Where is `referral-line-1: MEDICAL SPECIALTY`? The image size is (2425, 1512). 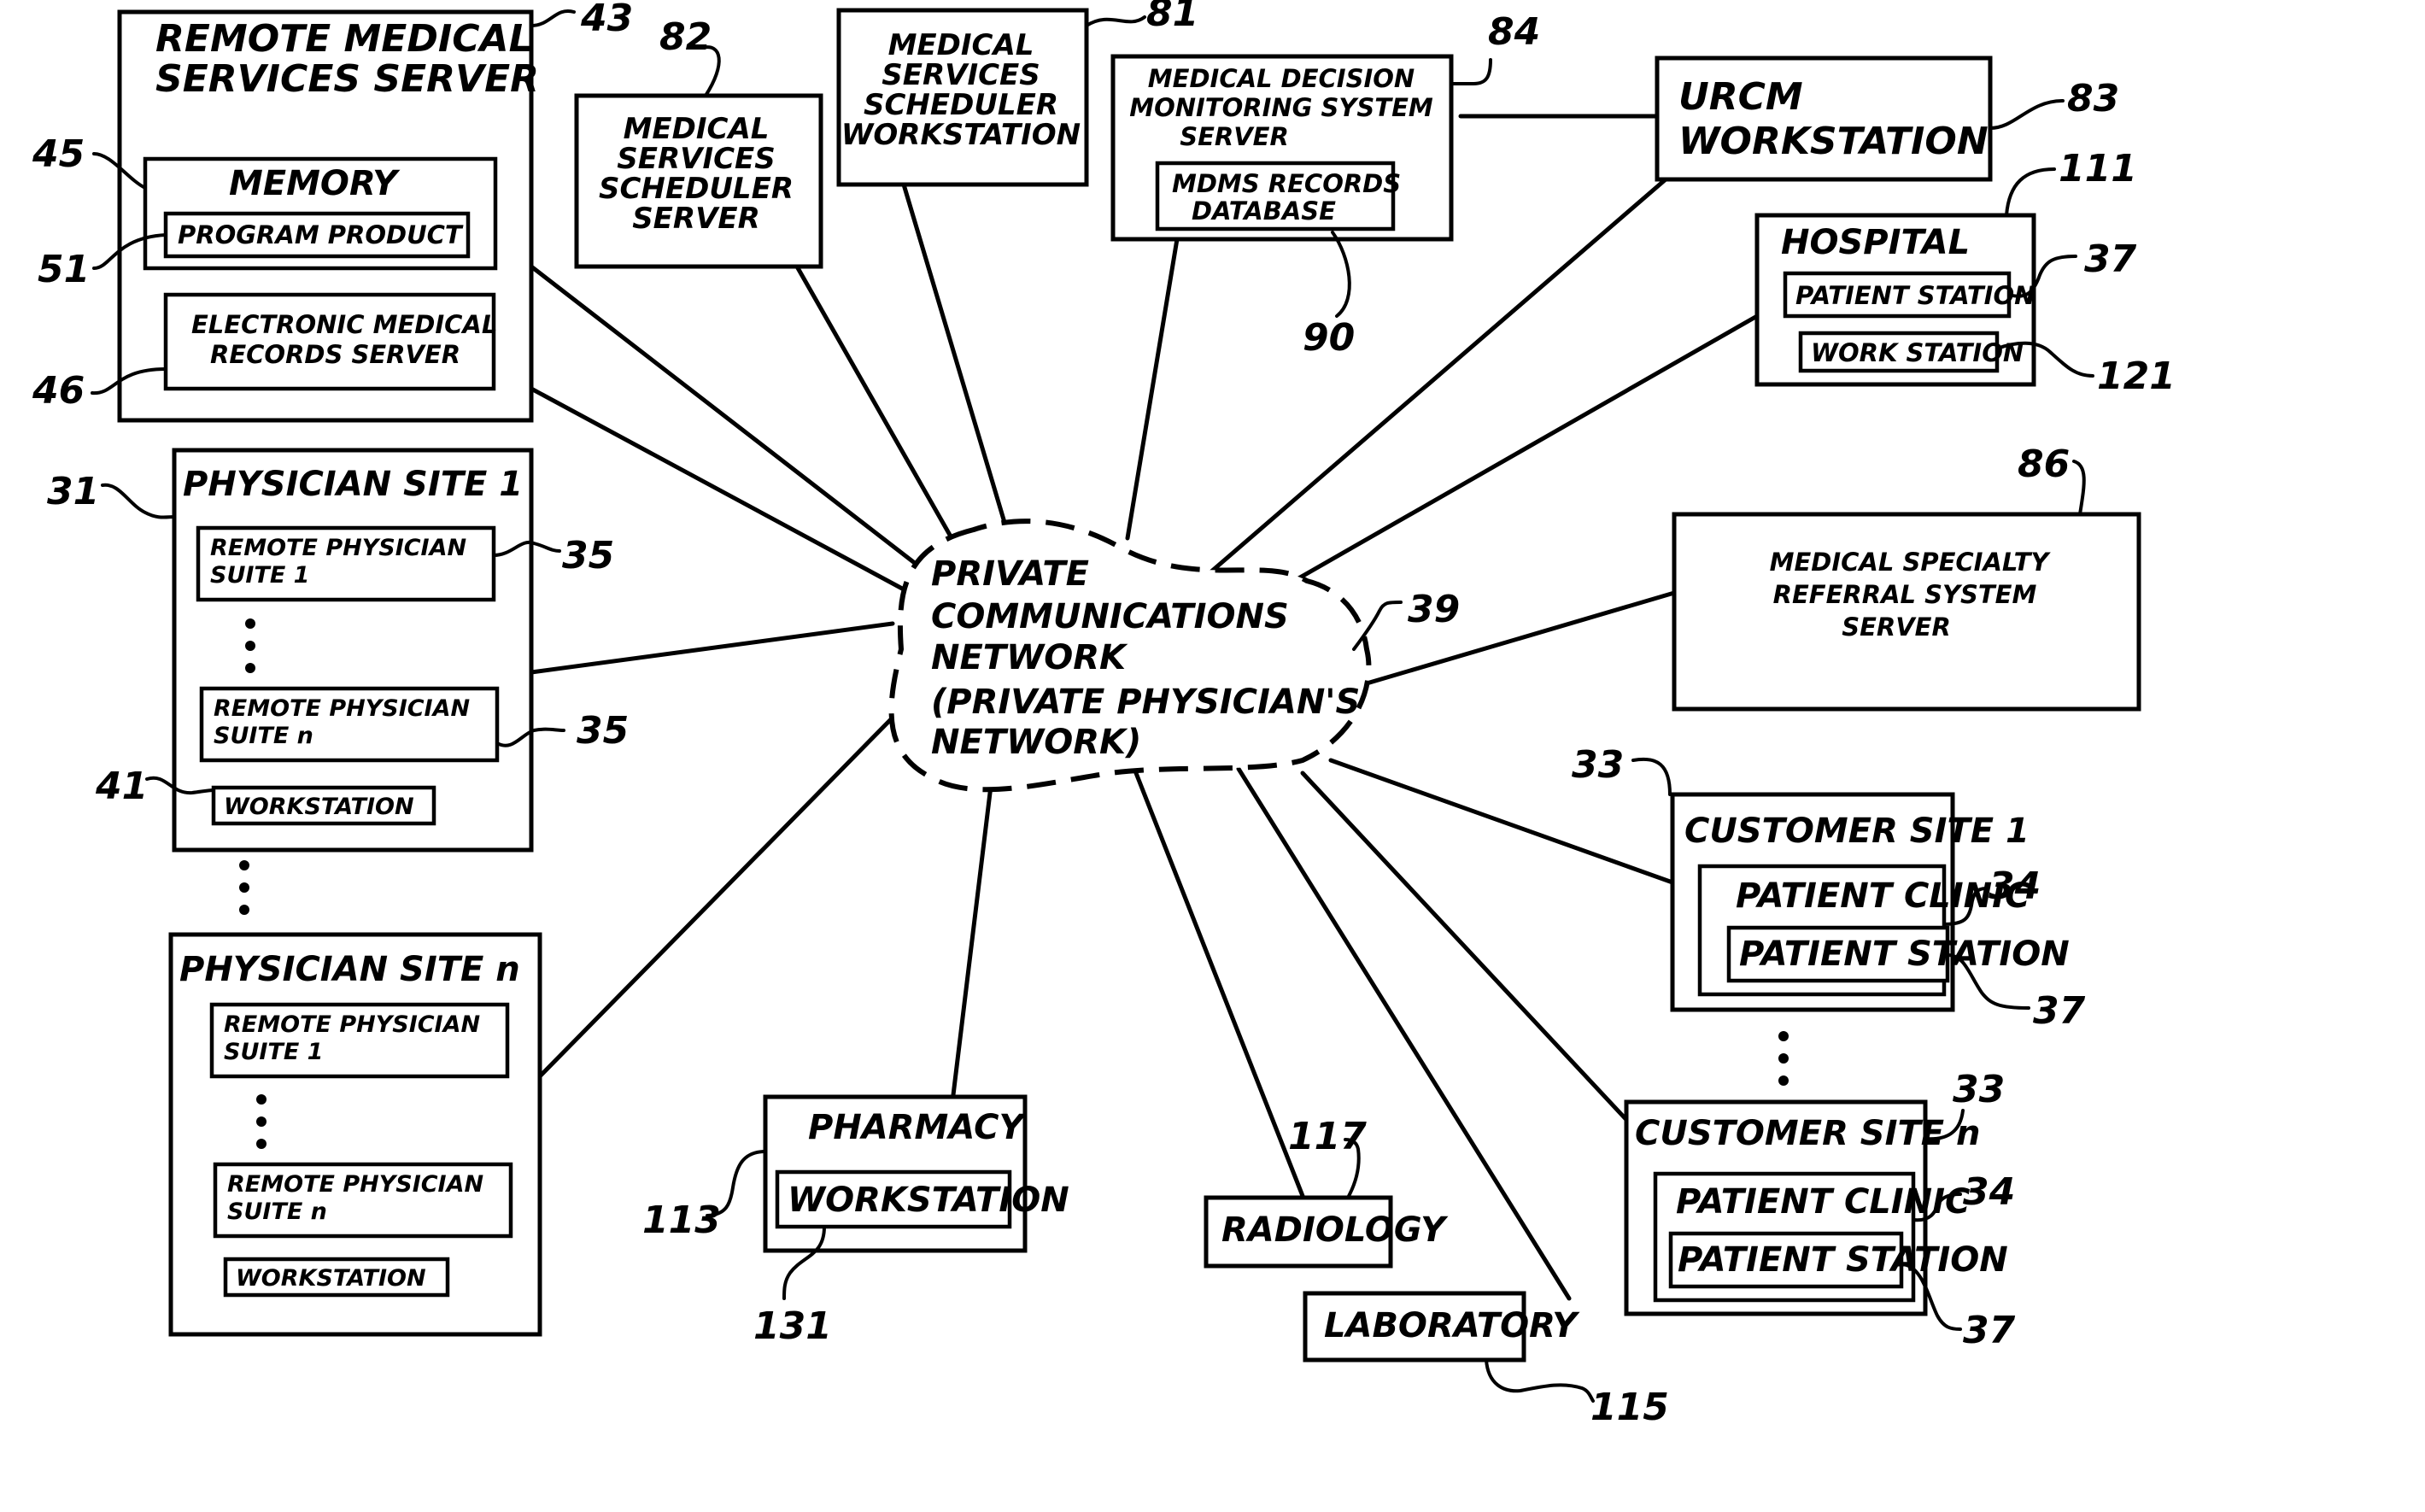 referral-line-1: MEDICAL SPECIALTY is located at coordinates (1911, 562).